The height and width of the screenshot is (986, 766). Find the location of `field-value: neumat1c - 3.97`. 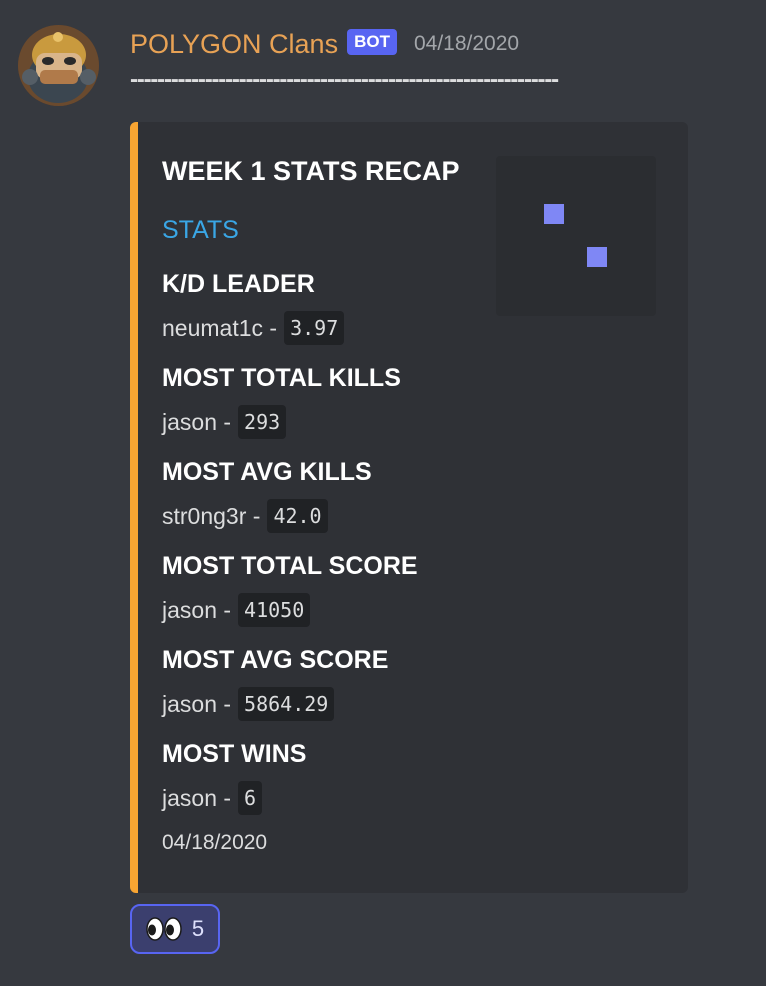

field-value: neumat1c - 3.97 is located at coordinates (253, 328).